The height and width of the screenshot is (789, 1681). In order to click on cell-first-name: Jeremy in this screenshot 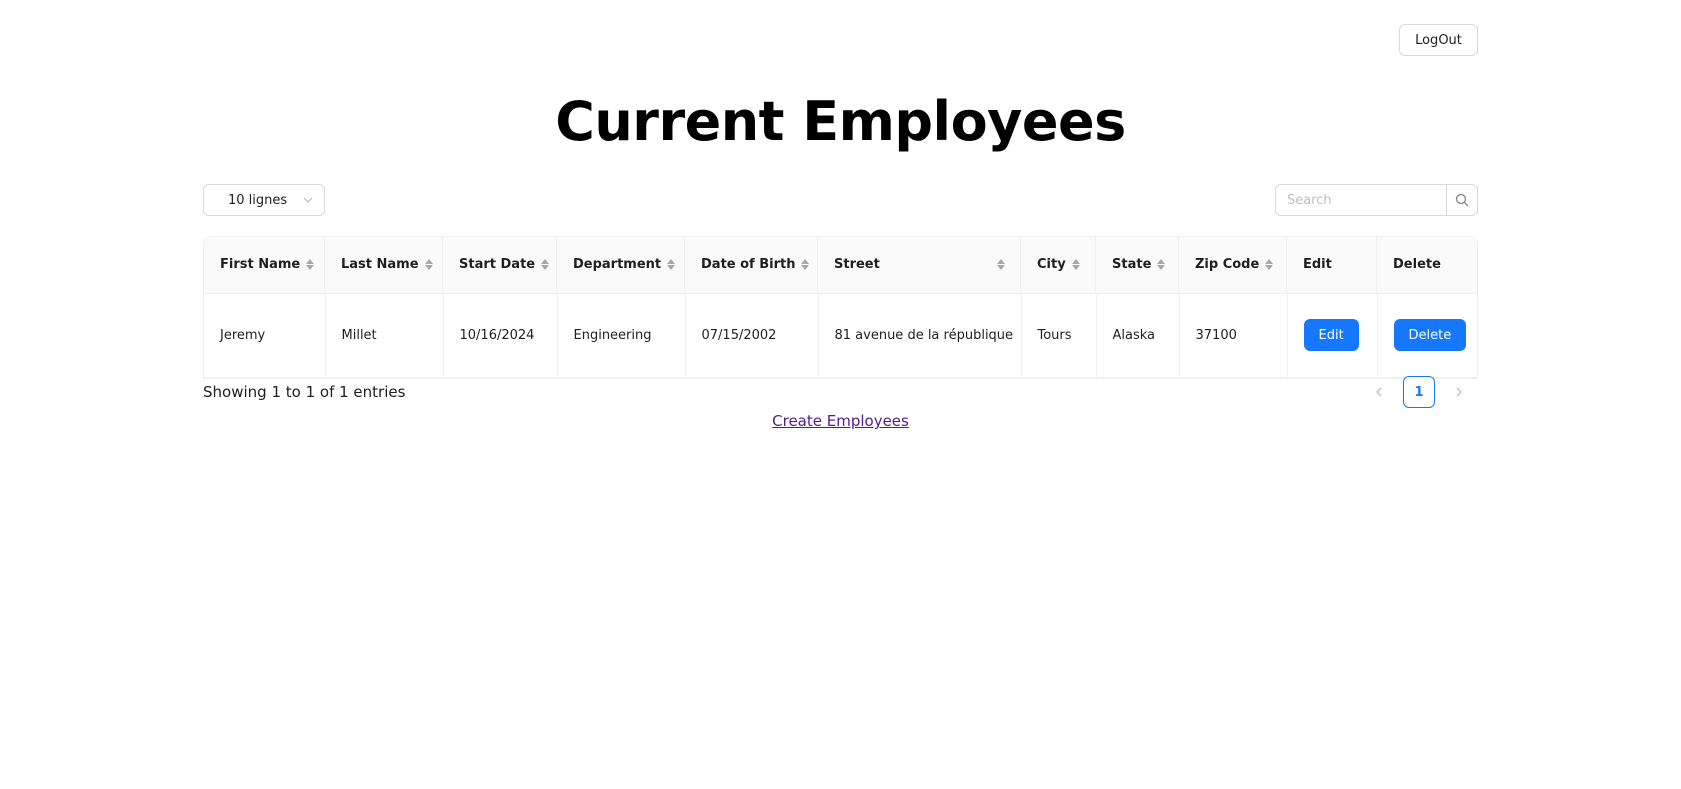, I will do `click(265, 335)`.